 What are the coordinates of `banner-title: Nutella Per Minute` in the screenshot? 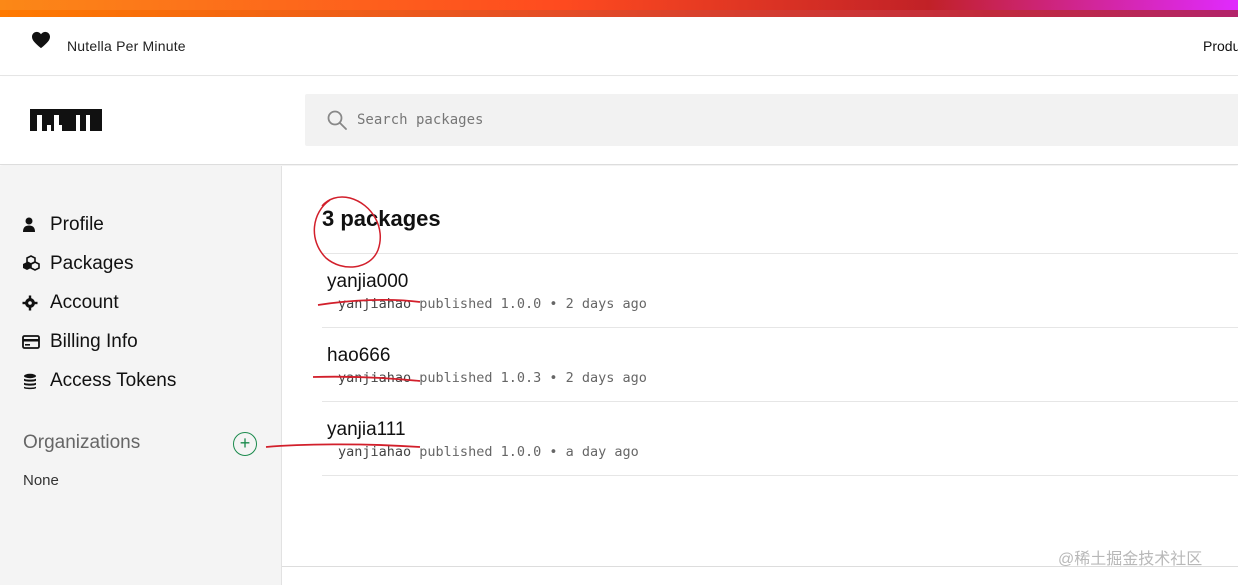 It's located at (126, 46).